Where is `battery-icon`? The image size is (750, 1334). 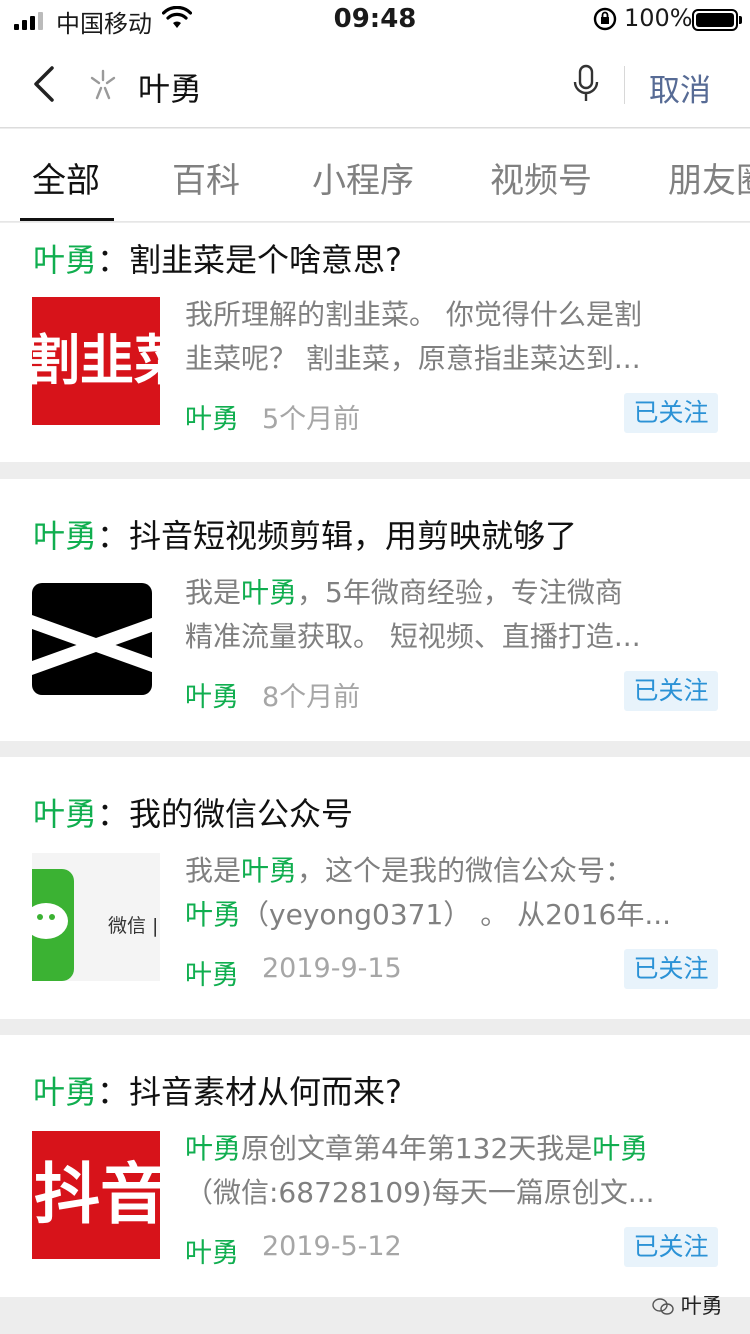 battery-icon is located at coordinates (717, 20).